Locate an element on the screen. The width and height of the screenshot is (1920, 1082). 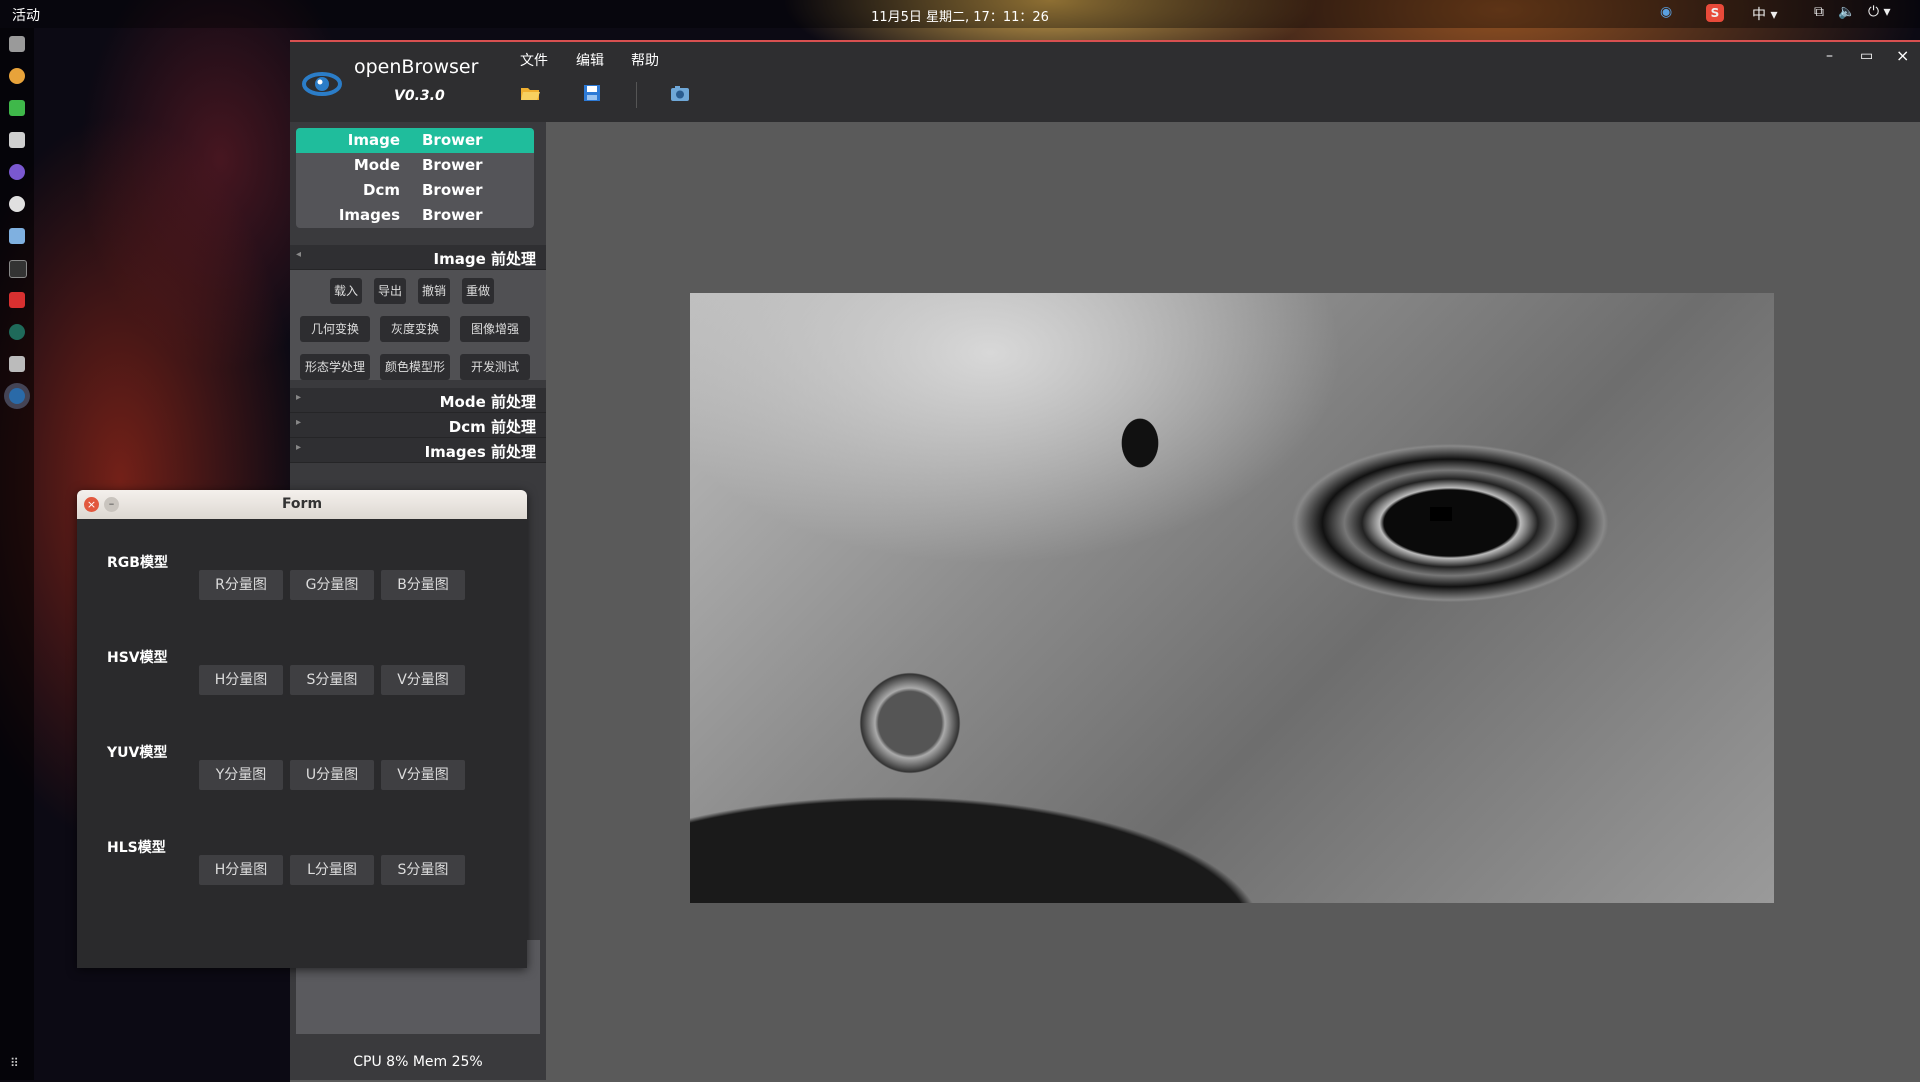
geometric-transform-button: 几何变换 is located at coordinates (335, 329).